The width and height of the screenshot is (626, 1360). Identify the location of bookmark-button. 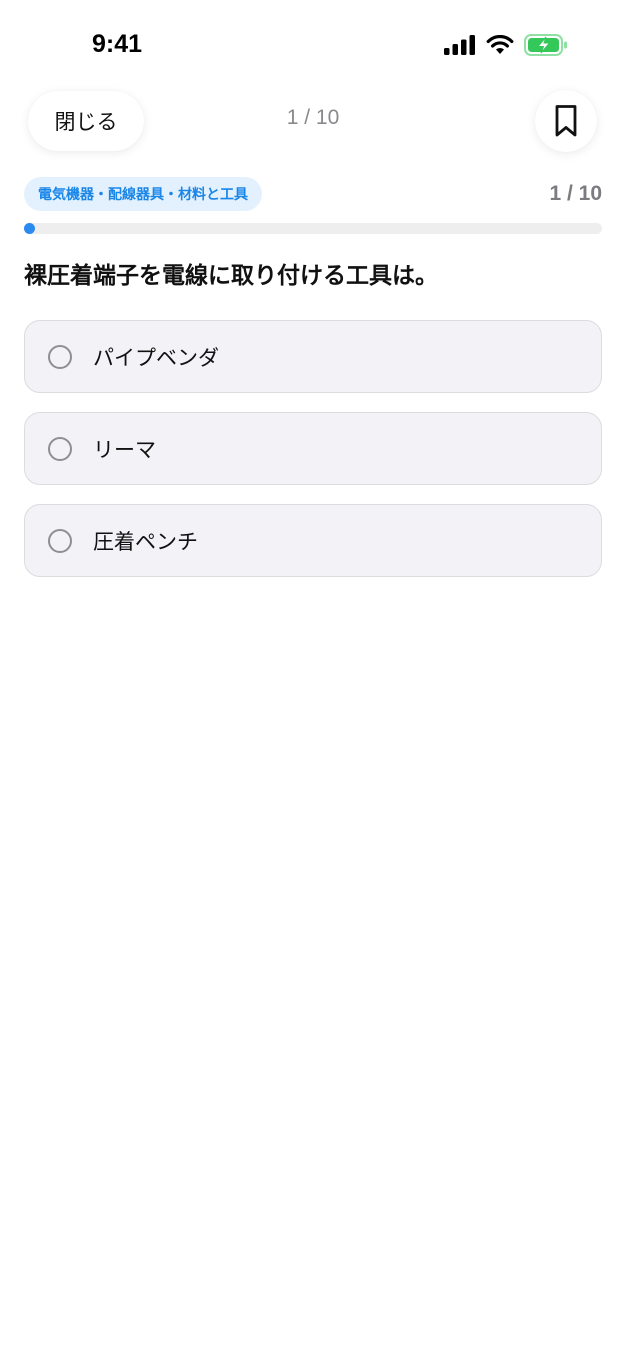
(566, 121).